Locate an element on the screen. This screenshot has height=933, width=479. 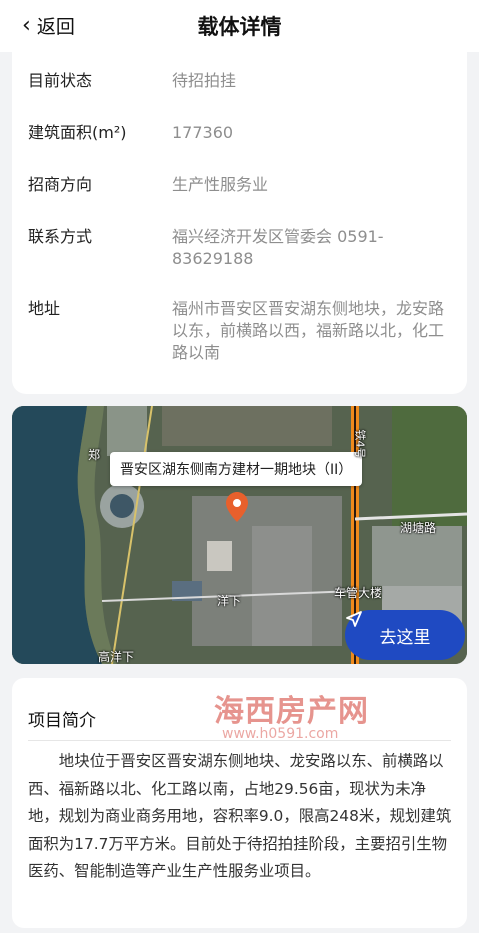
direction-row: 招商方向 生产性服务业 is located at coordinates (243, 185).